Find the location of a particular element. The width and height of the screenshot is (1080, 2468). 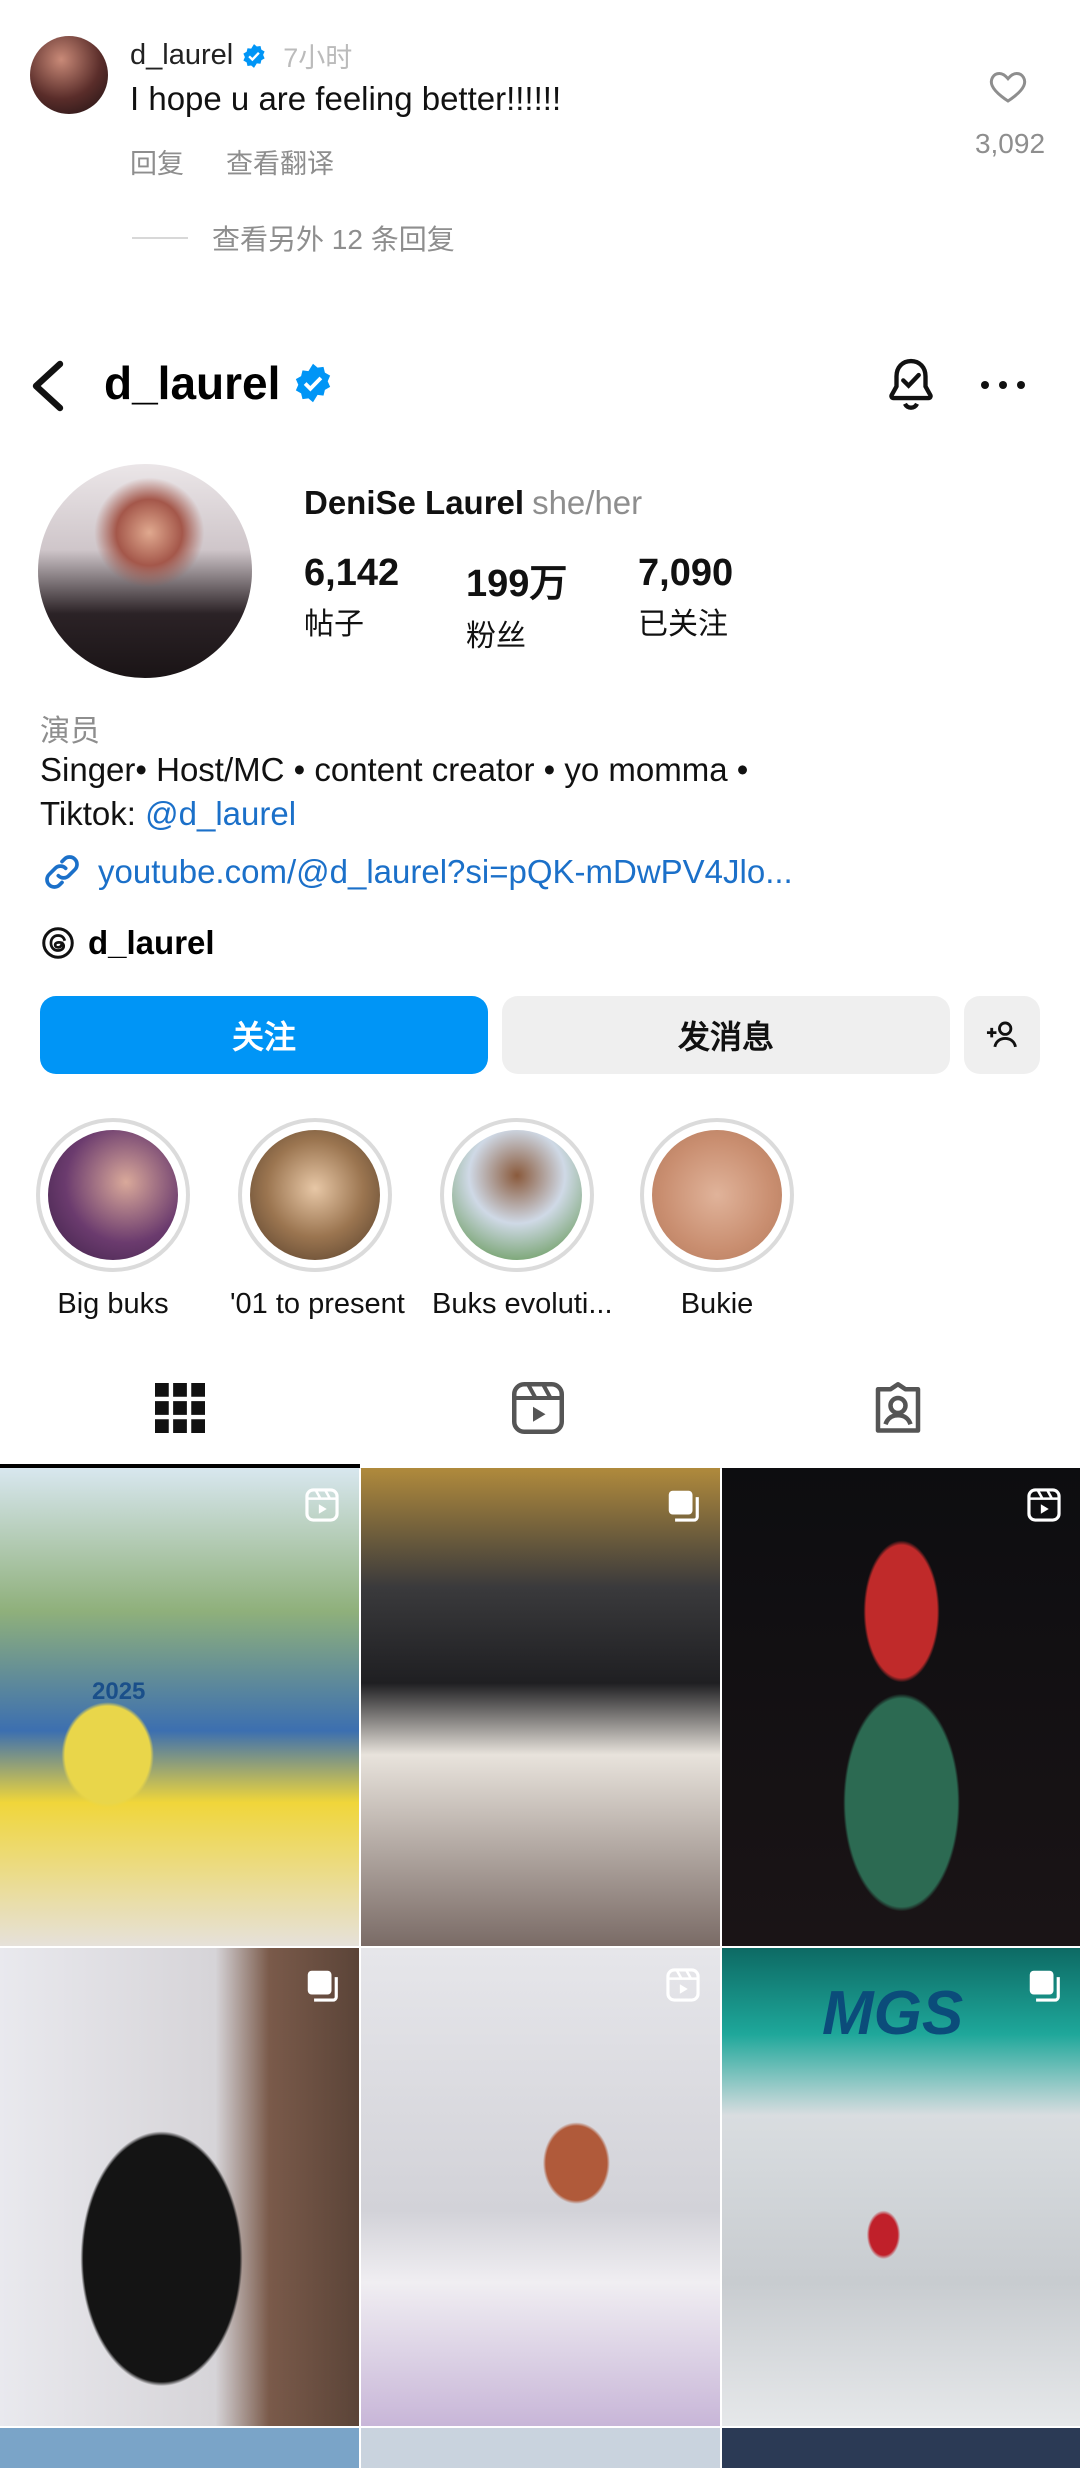

notification-bell-icon is located at coordinates (911, 384).